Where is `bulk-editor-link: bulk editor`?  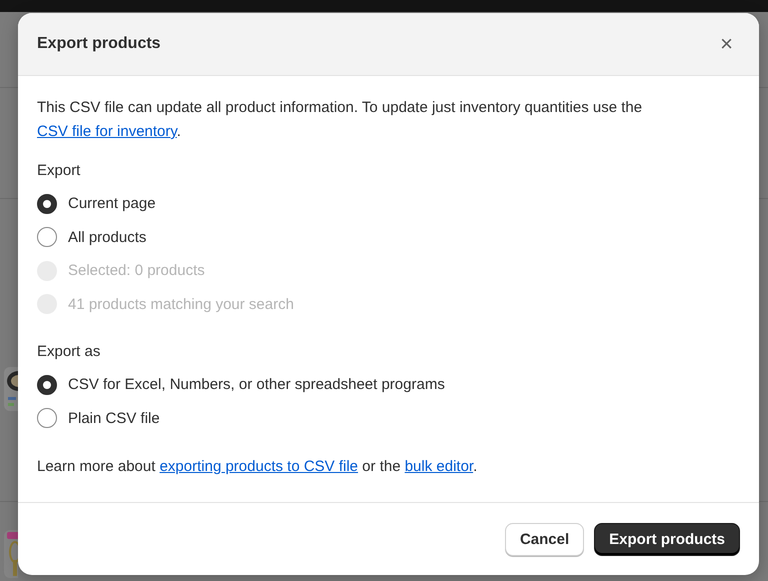
bulk-editor-link: bulk editor is located at coordinates (439, 466).